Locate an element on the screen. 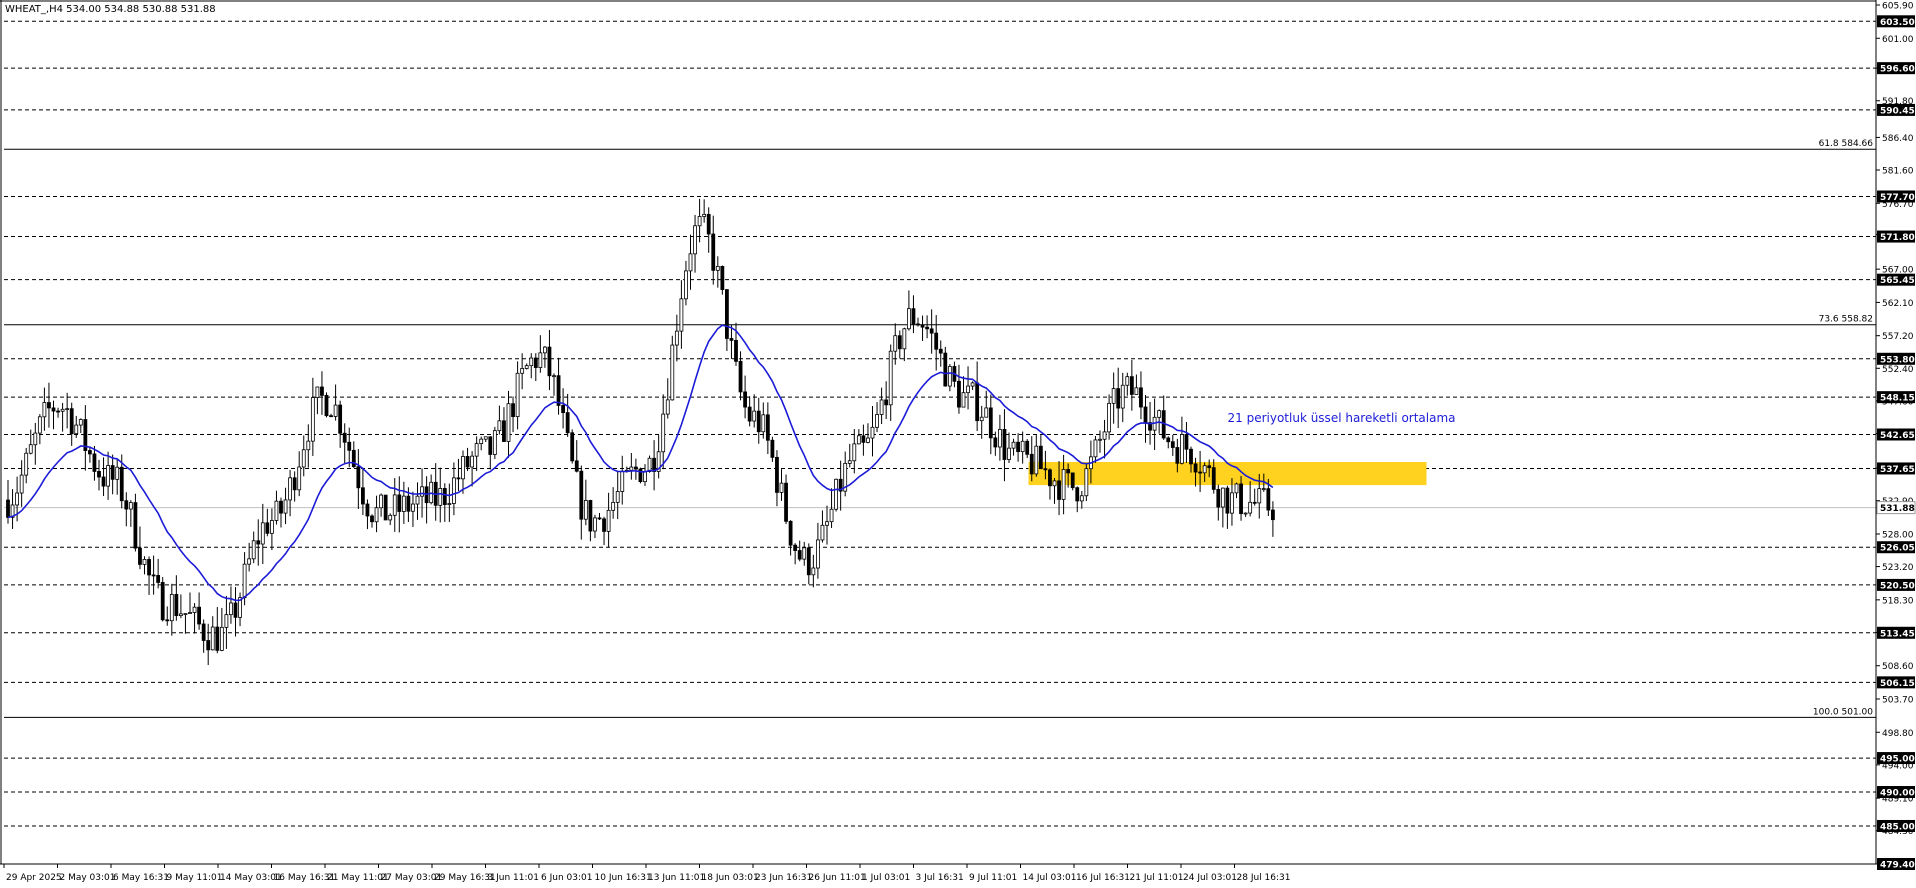 The height and width of the screenshot is (888, 1916). level-label: 565.45 is located at coordinates (1897, 281).